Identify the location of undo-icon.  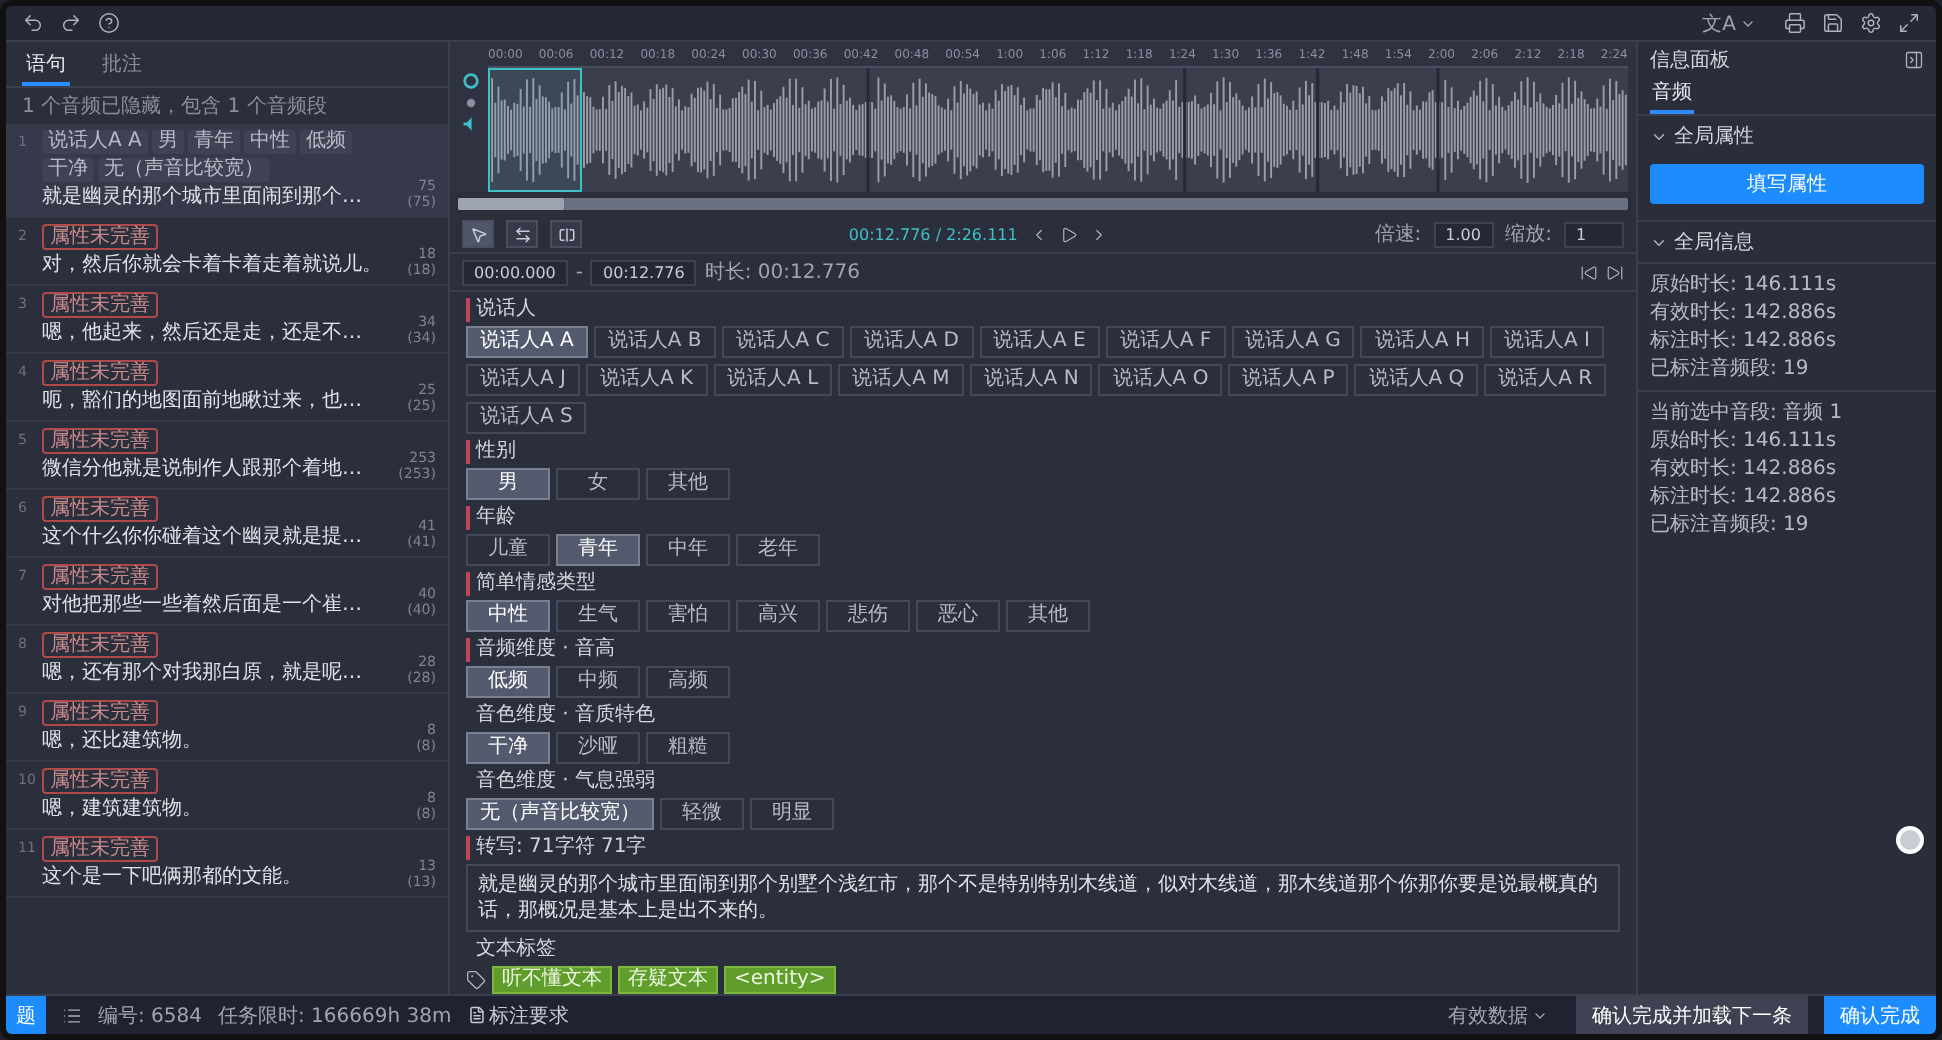
(33, 23).